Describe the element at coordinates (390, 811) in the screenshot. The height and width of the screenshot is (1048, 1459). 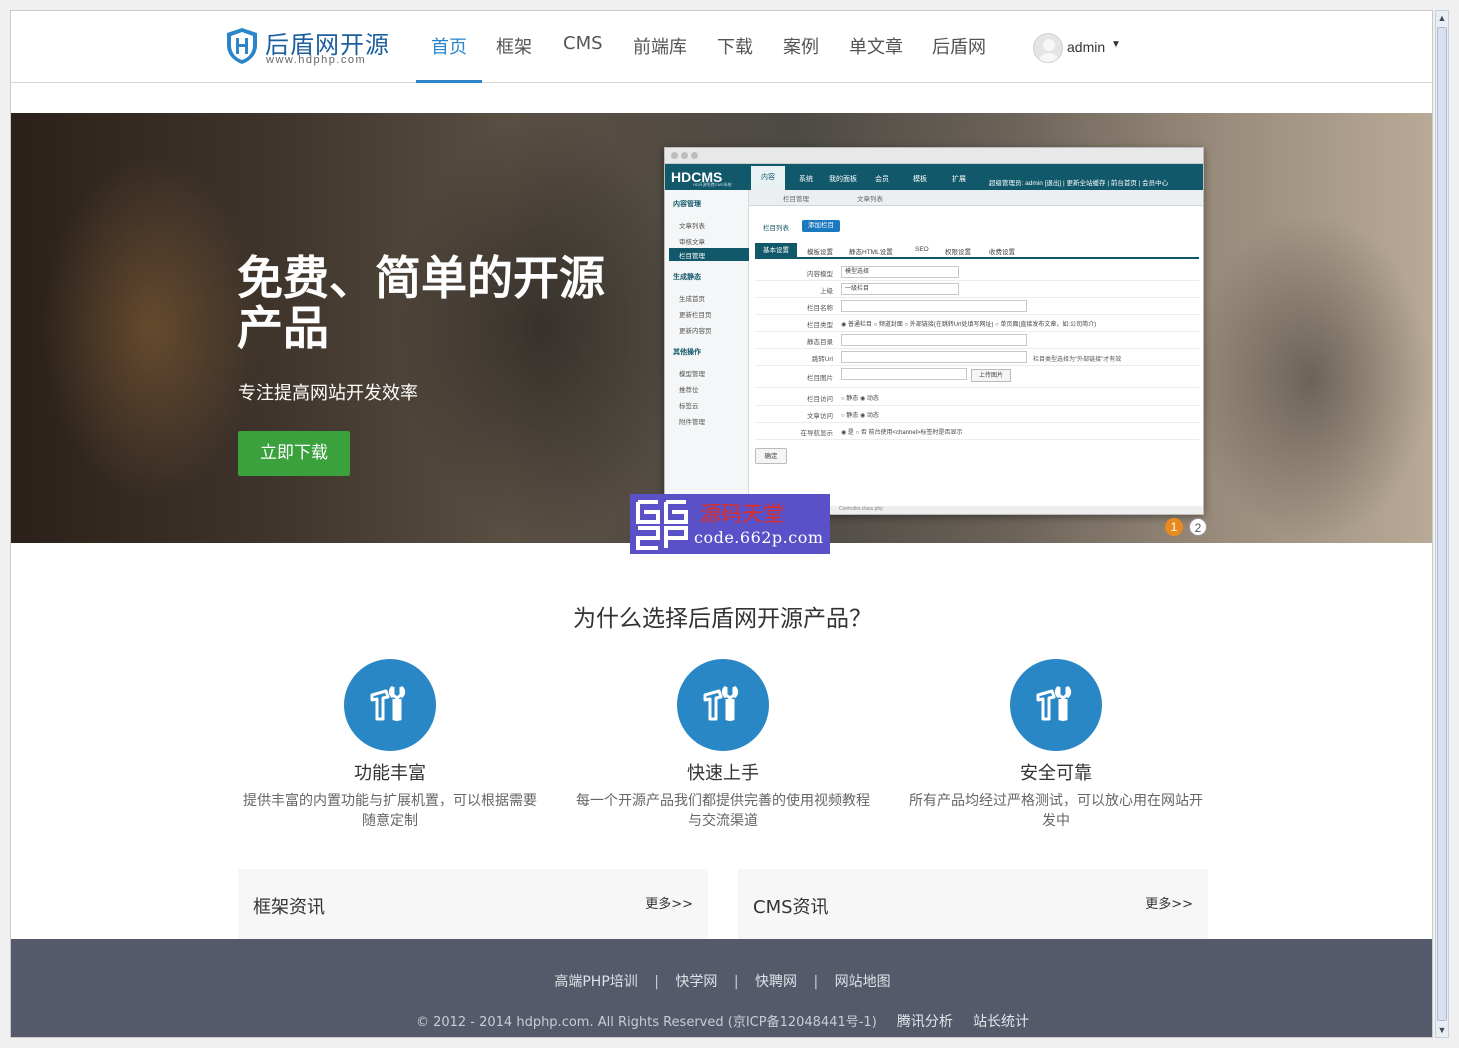
I see `feature-description: 提供丰富的内置功能与扩展机置，可以根据需要随意定制` at that location.